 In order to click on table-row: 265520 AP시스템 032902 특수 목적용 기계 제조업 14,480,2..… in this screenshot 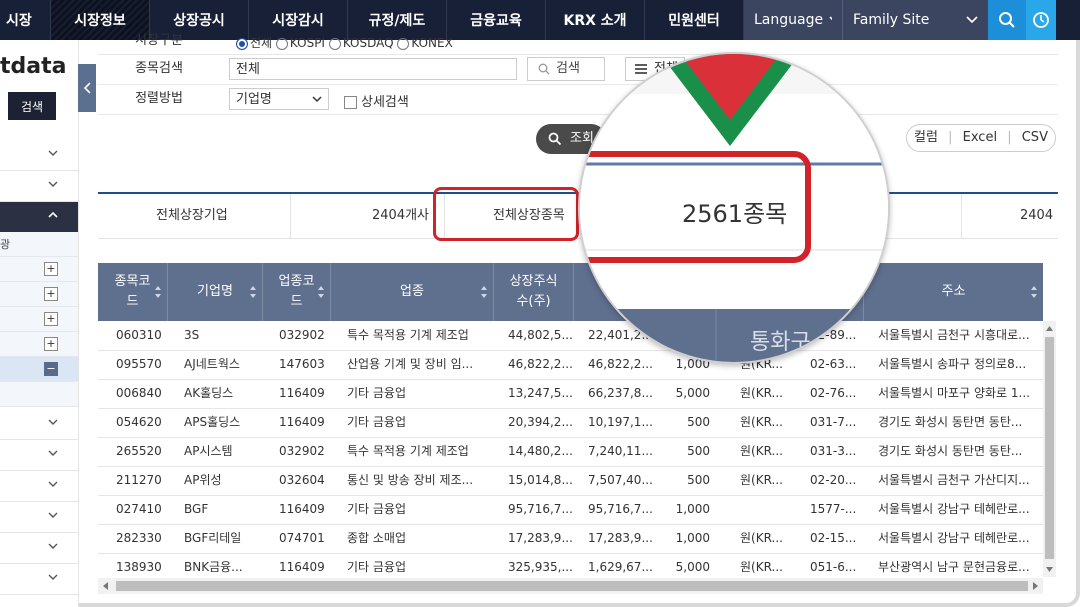, I will do `click(570, 452)`.